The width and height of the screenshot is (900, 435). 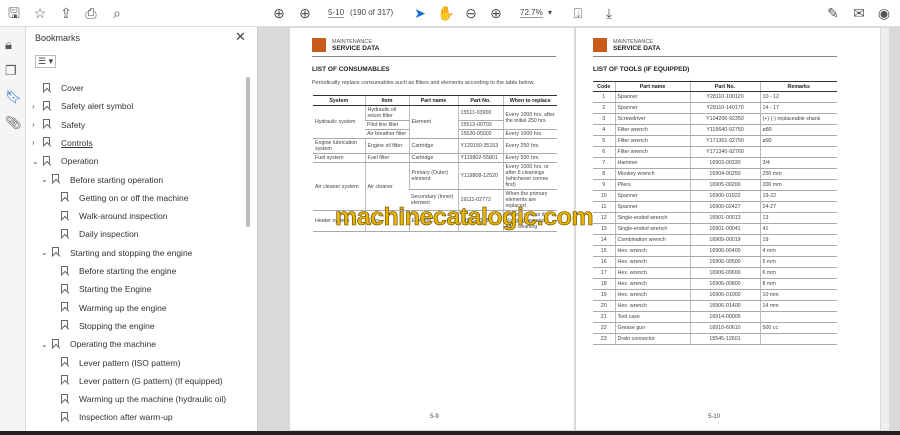 I want to click on table-cell: 15511-03900, so click(x=480, y=113).